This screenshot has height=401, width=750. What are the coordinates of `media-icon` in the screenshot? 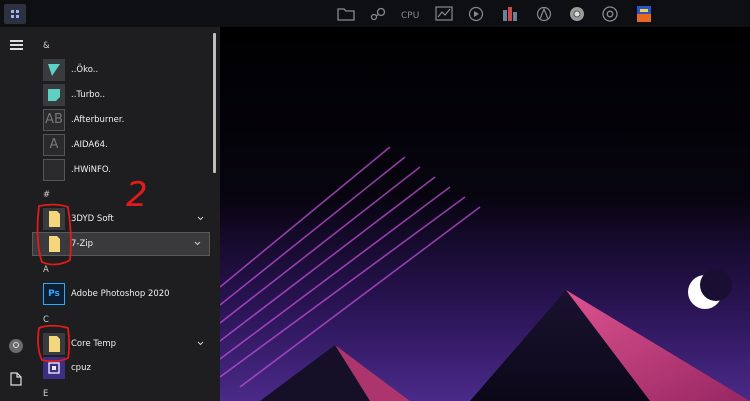 It's located at (476, 14).